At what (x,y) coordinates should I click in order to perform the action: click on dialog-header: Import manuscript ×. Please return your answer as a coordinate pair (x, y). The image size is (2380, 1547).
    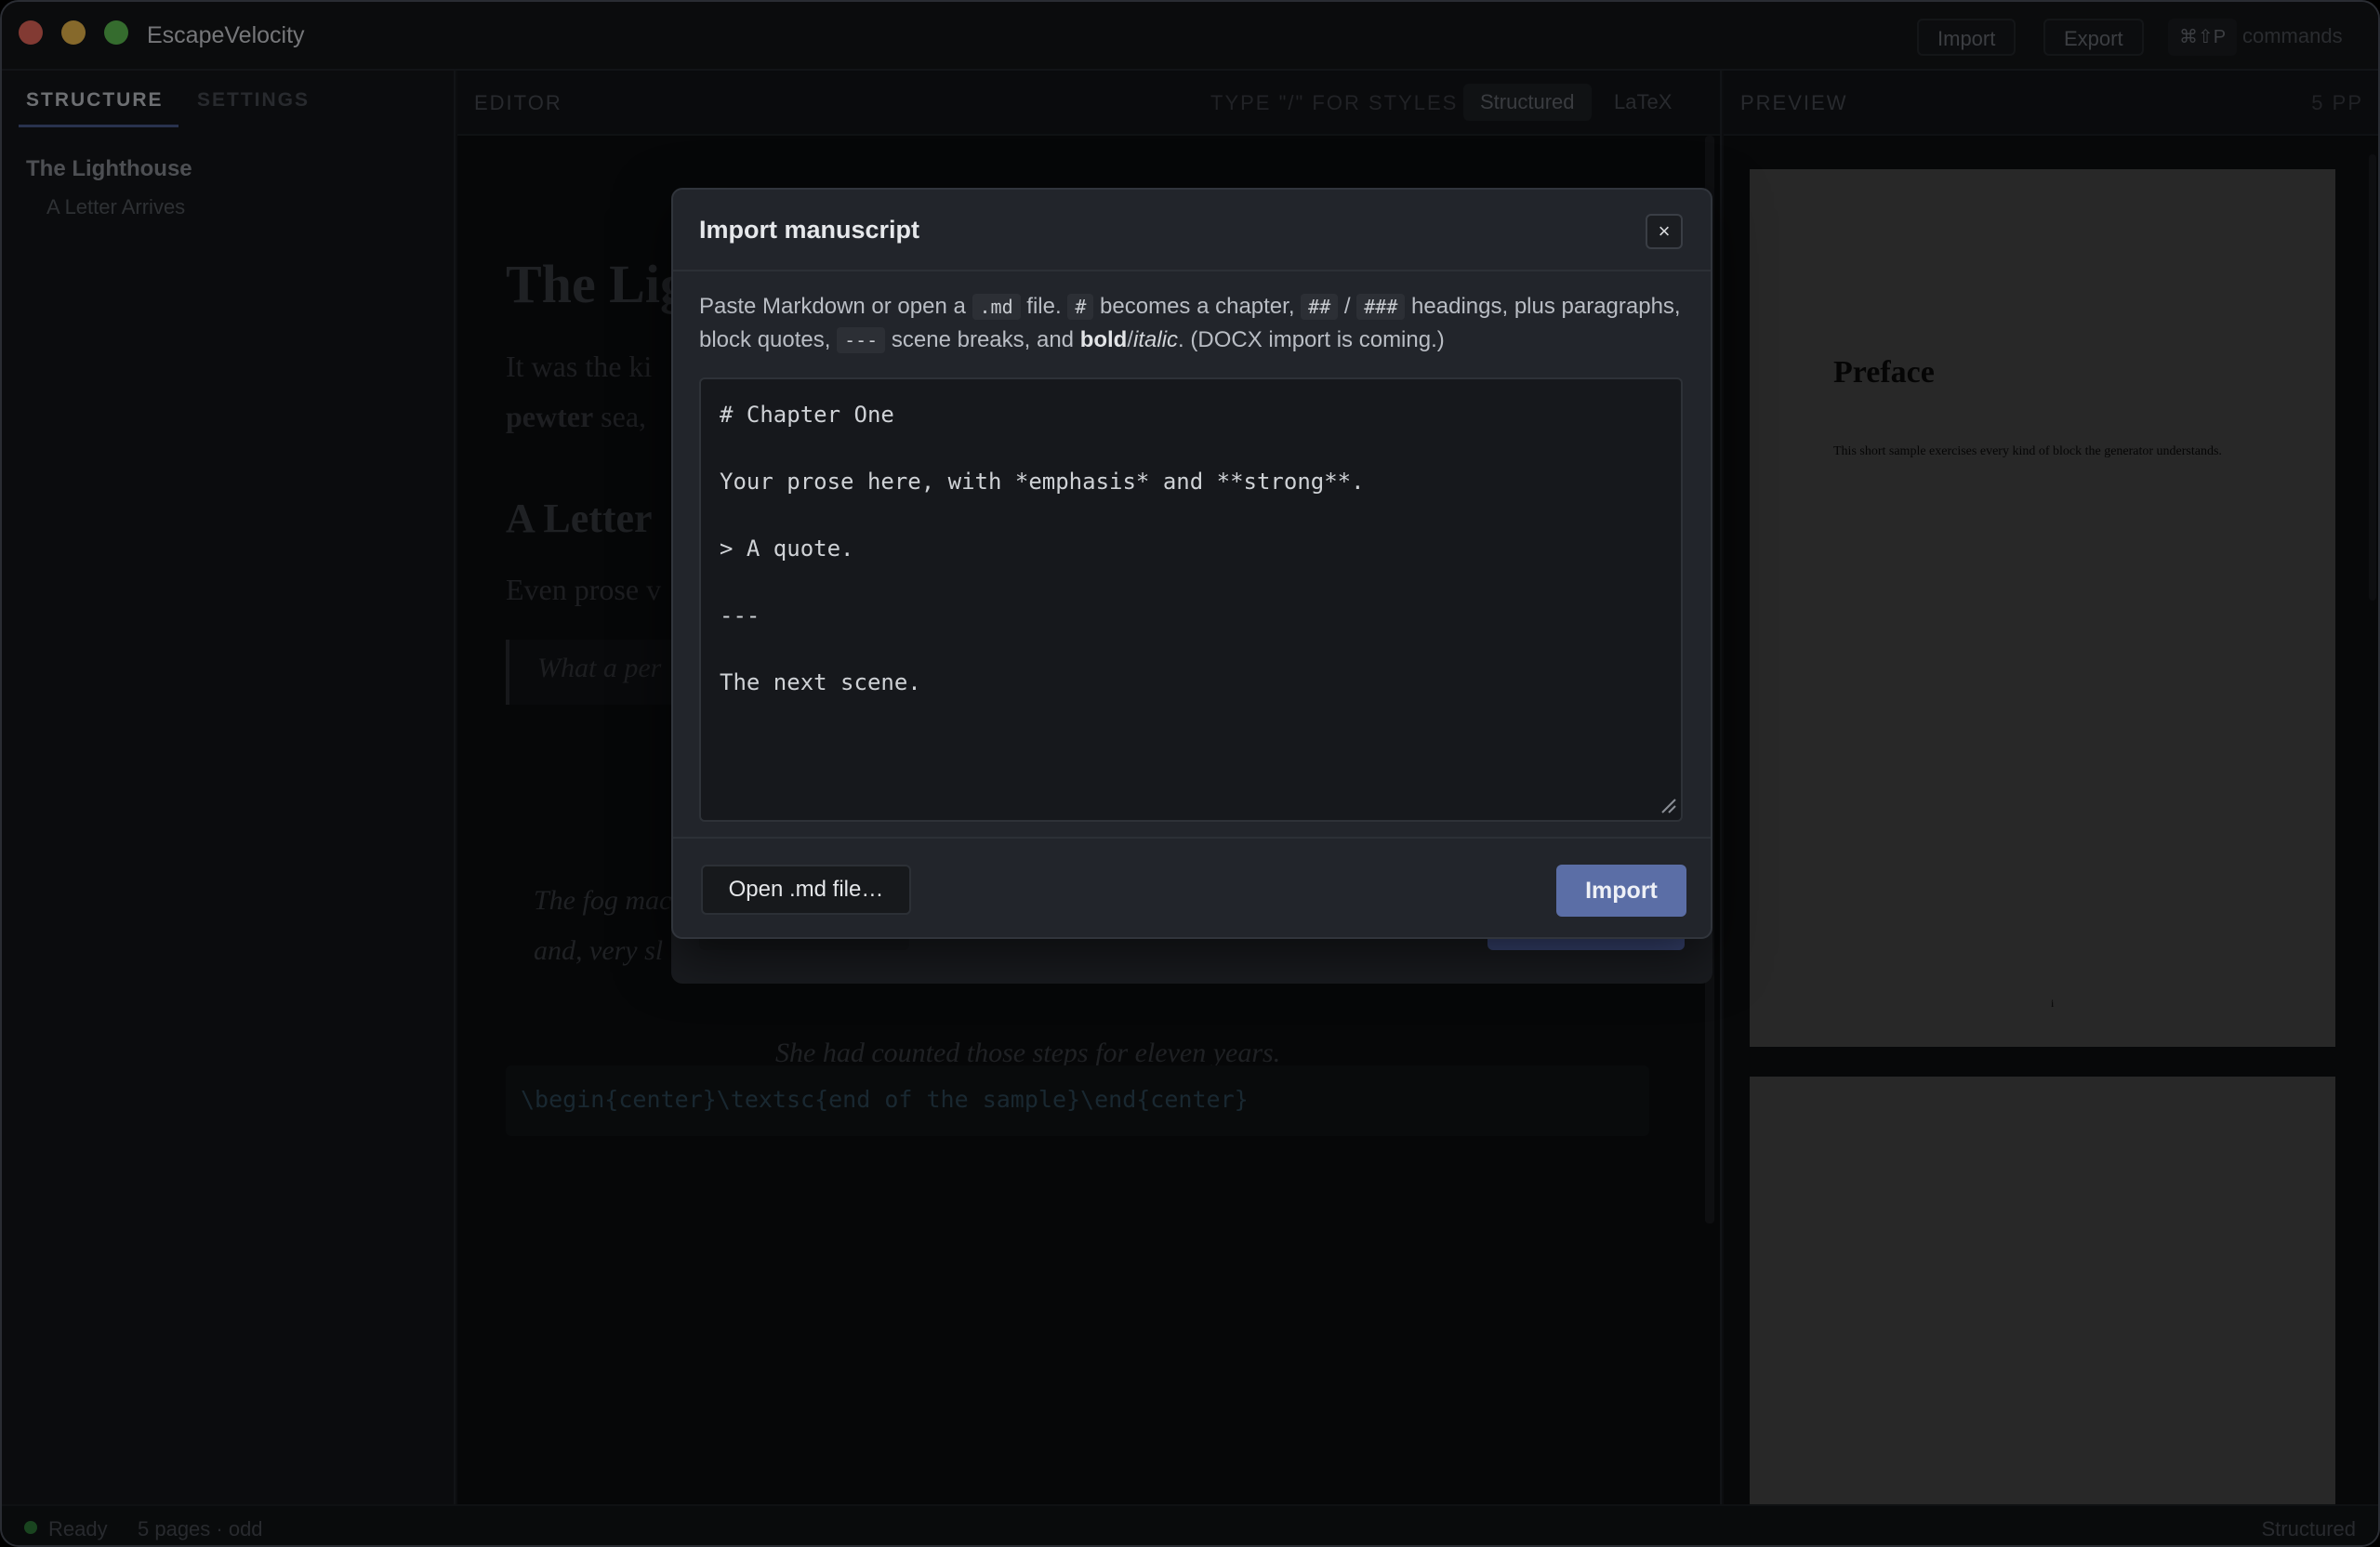
    Looking at the image, I should click on (1192, 230).